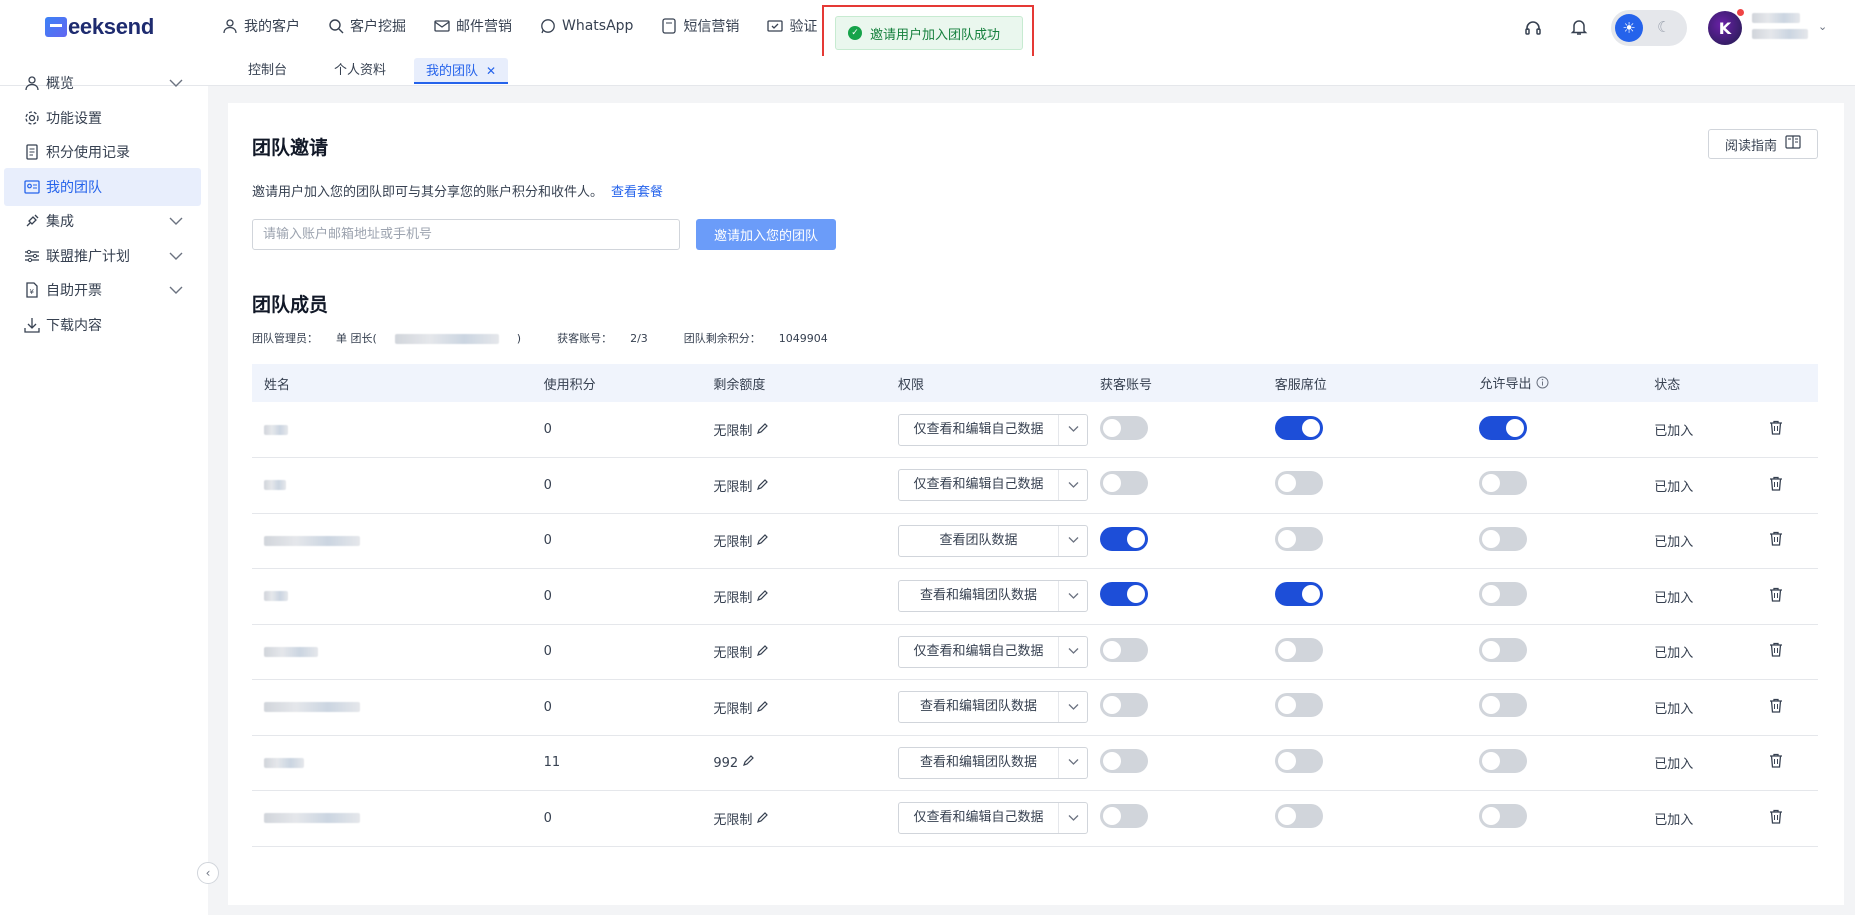  What do you see at coordinates (1579, 29) in the screenshot?
I see `bell-icon` at bounding box center [1579, 29].